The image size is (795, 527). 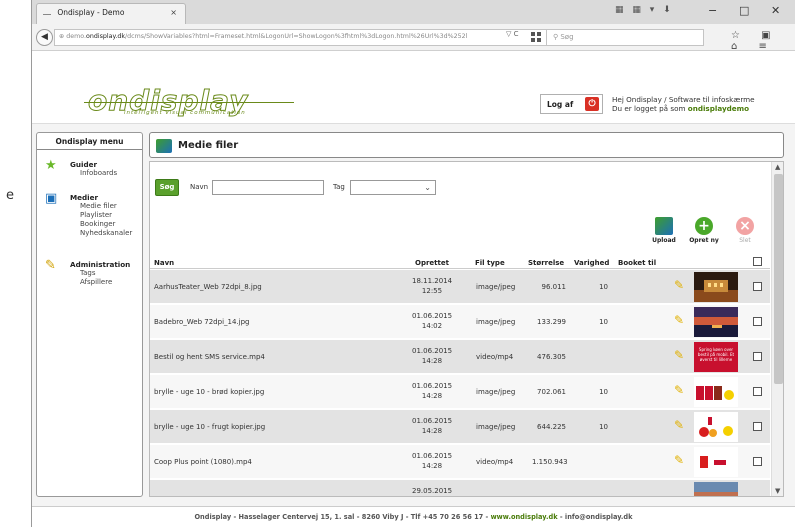 What do you see at coordinates (567, 37) in the screenshot?
I see `search-placeholder: Søg` at bounding box center [567, 37].